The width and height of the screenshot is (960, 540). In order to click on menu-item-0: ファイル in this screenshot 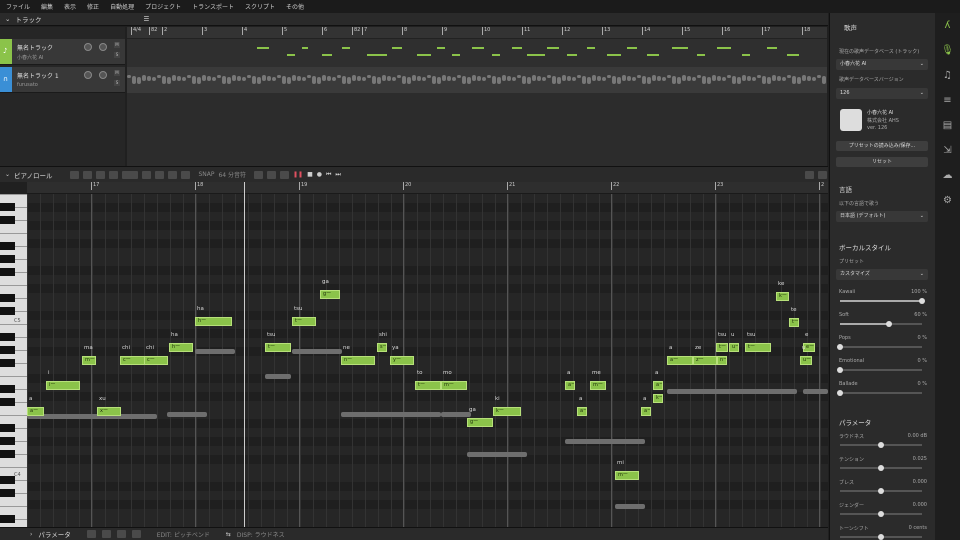, I will do `click(18, 6)`.